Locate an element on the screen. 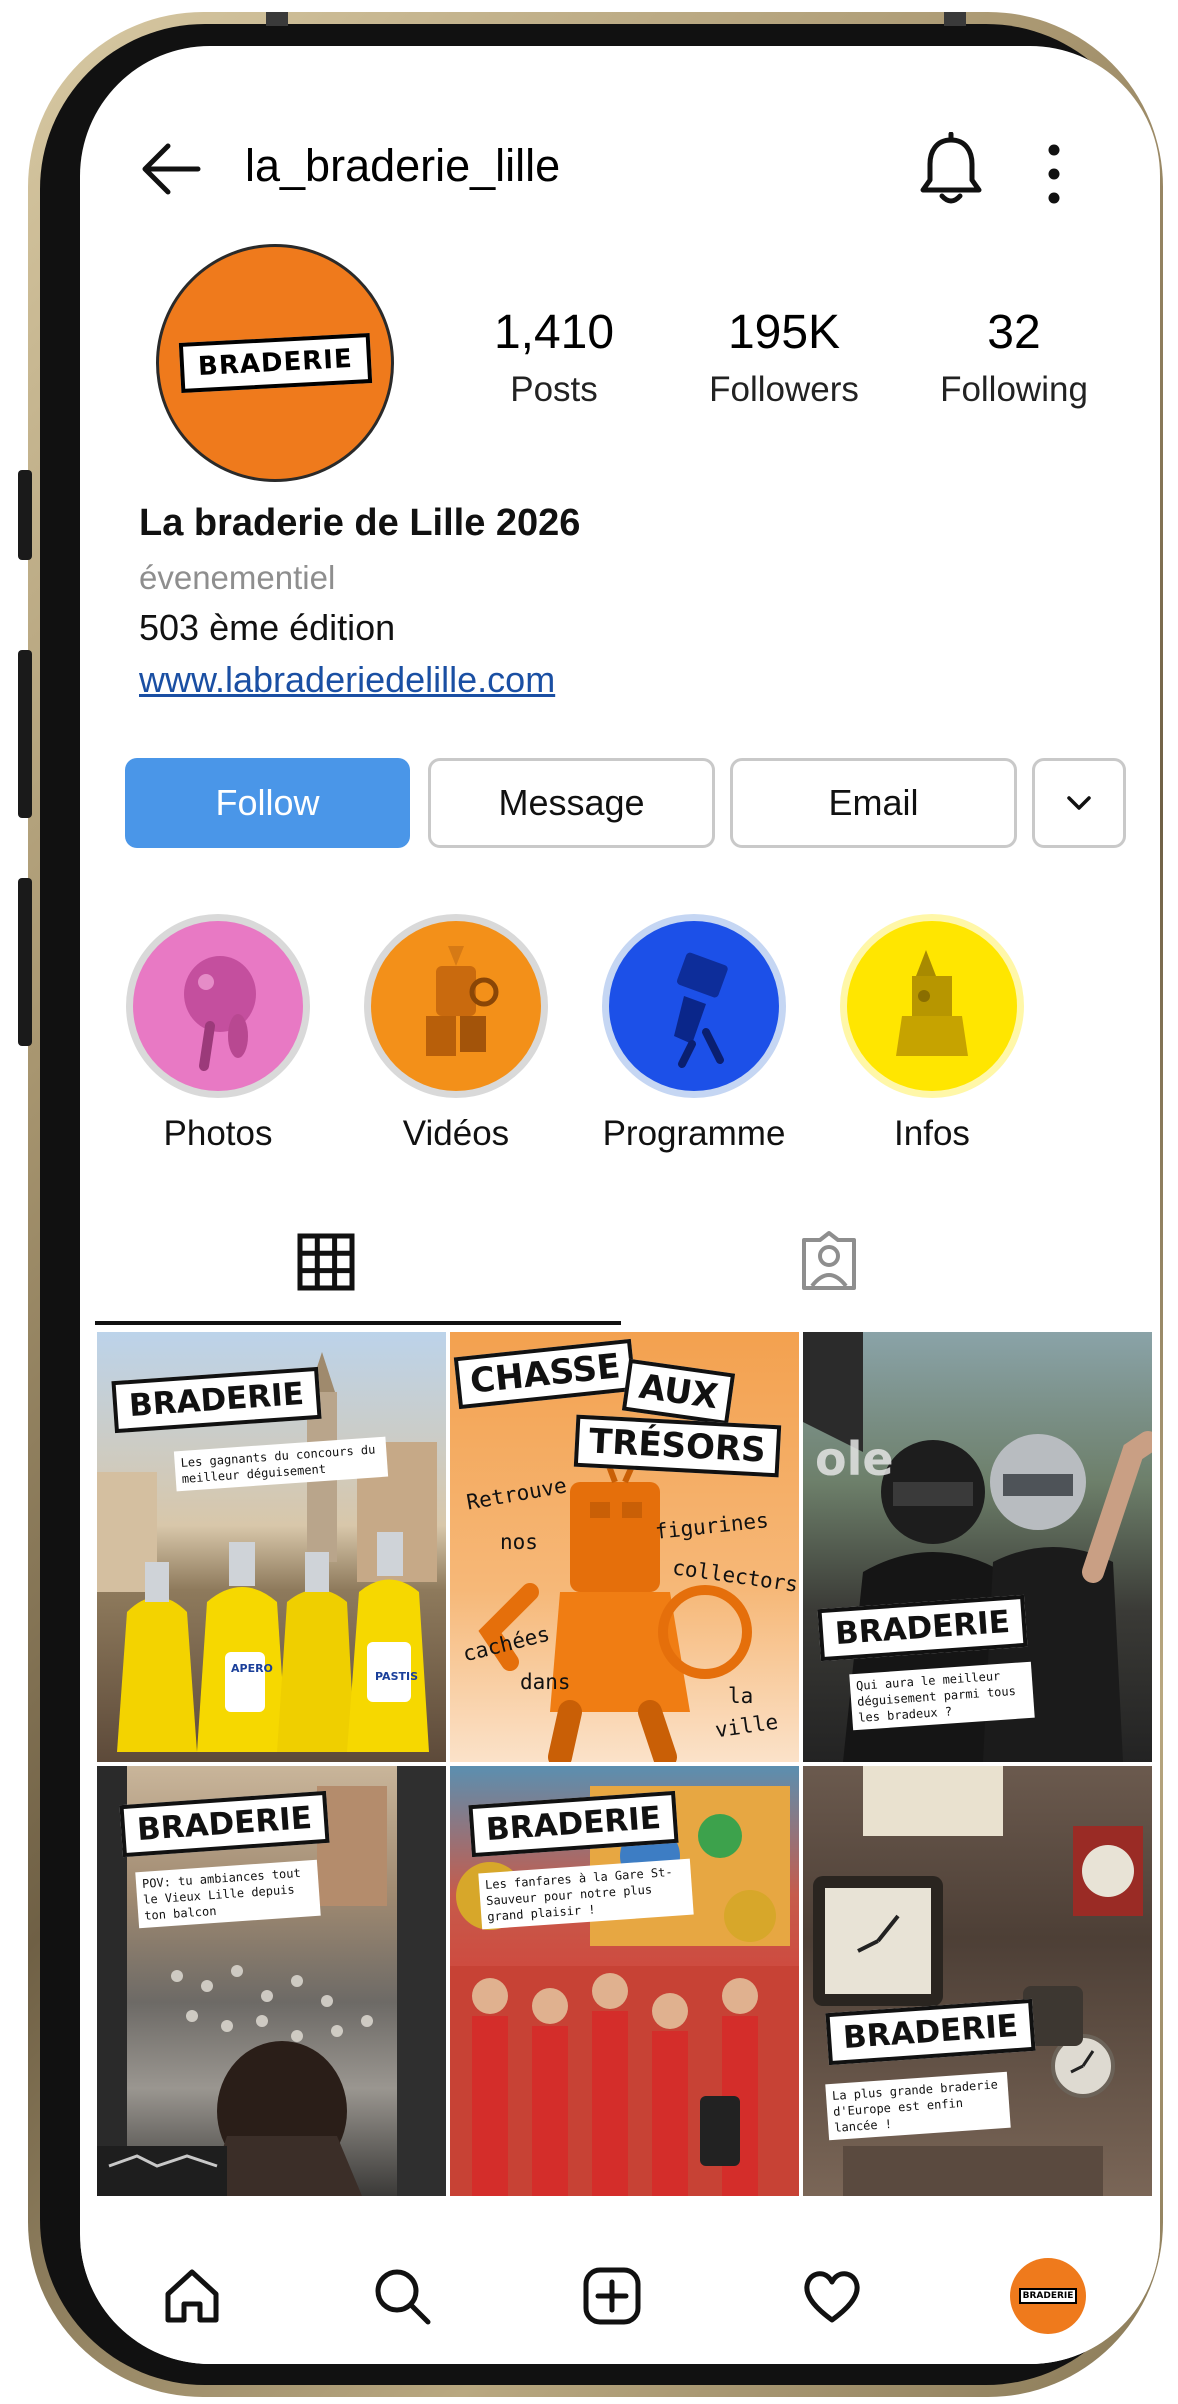 This screenshot has width=1178, height=2404. tagged-icon is located at coordinates (829, 1261).